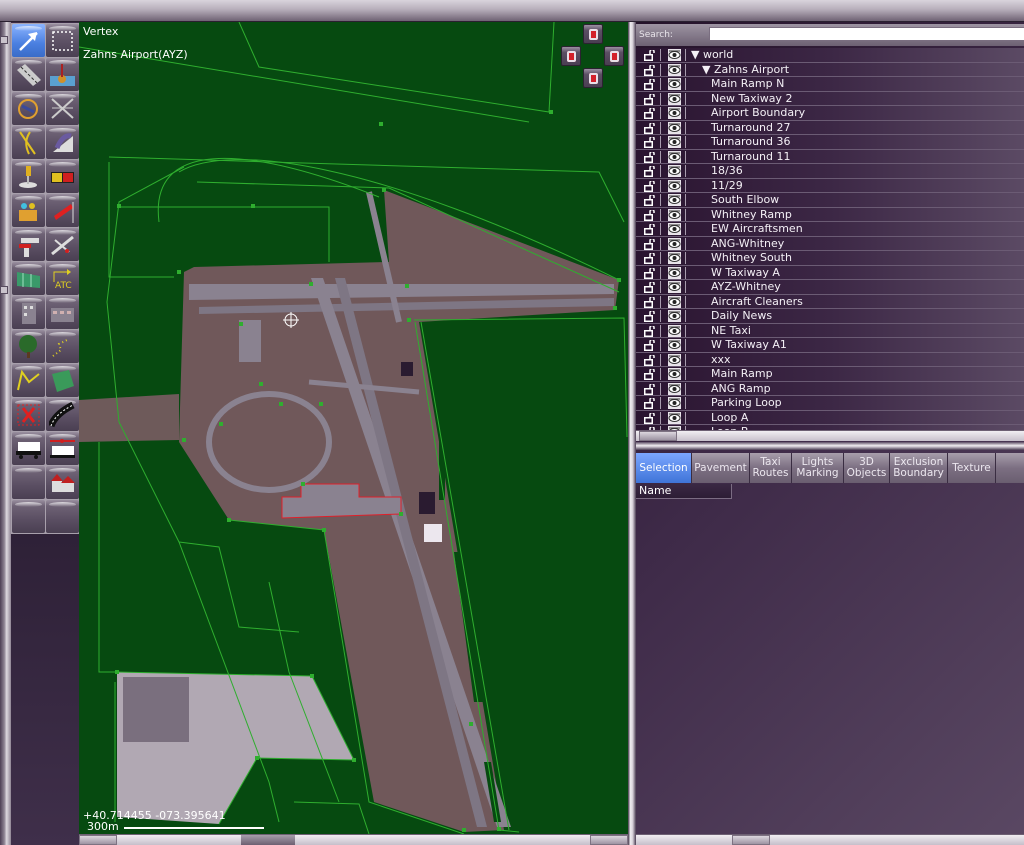  I want to click on tree-item: Turnaround 27, so click(830, 127).